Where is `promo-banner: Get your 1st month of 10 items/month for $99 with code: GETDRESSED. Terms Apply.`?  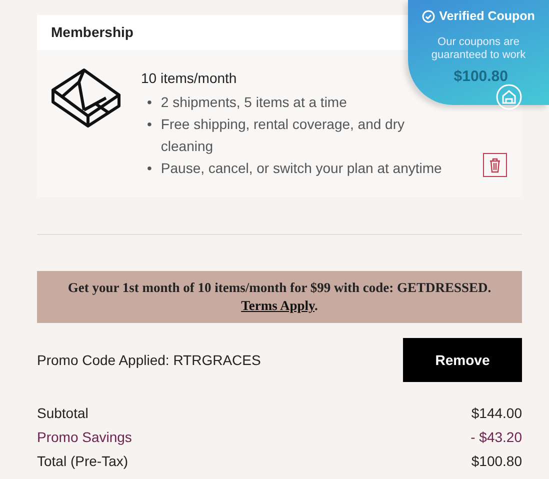 promo-banner: Get your 1st month of 10 items/month for $99 with code: GETDRESSED. Terms Apply. is located at coordinates (279, 297).